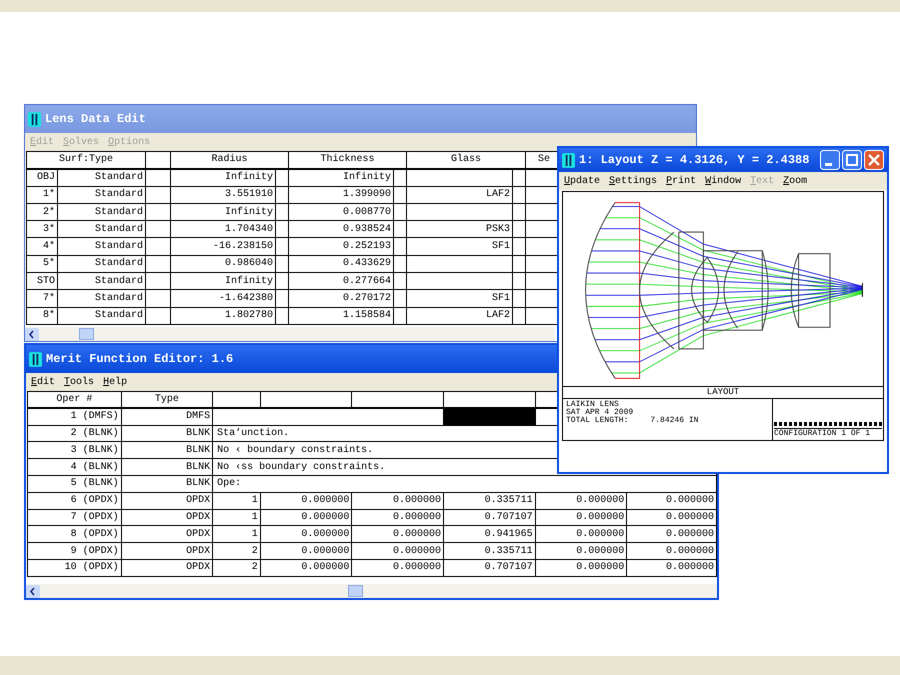 The image size is (900, 675). Describe the element at coordinates (75, 517) in the screenshot. I see `table-cell: 7 (OPDX)` at that location.